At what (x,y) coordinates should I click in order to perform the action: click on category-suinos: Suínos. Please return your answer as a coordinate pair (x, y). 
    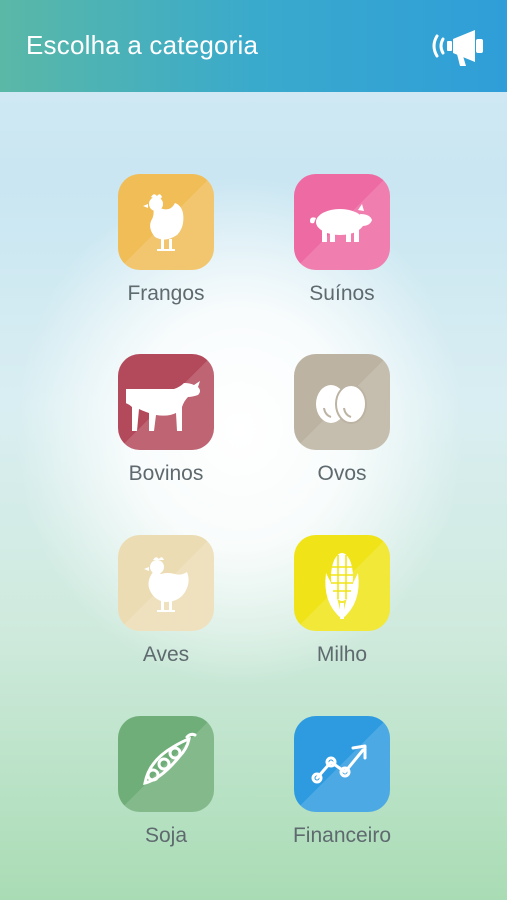
    Looking at the image, I should click on (342, 254).